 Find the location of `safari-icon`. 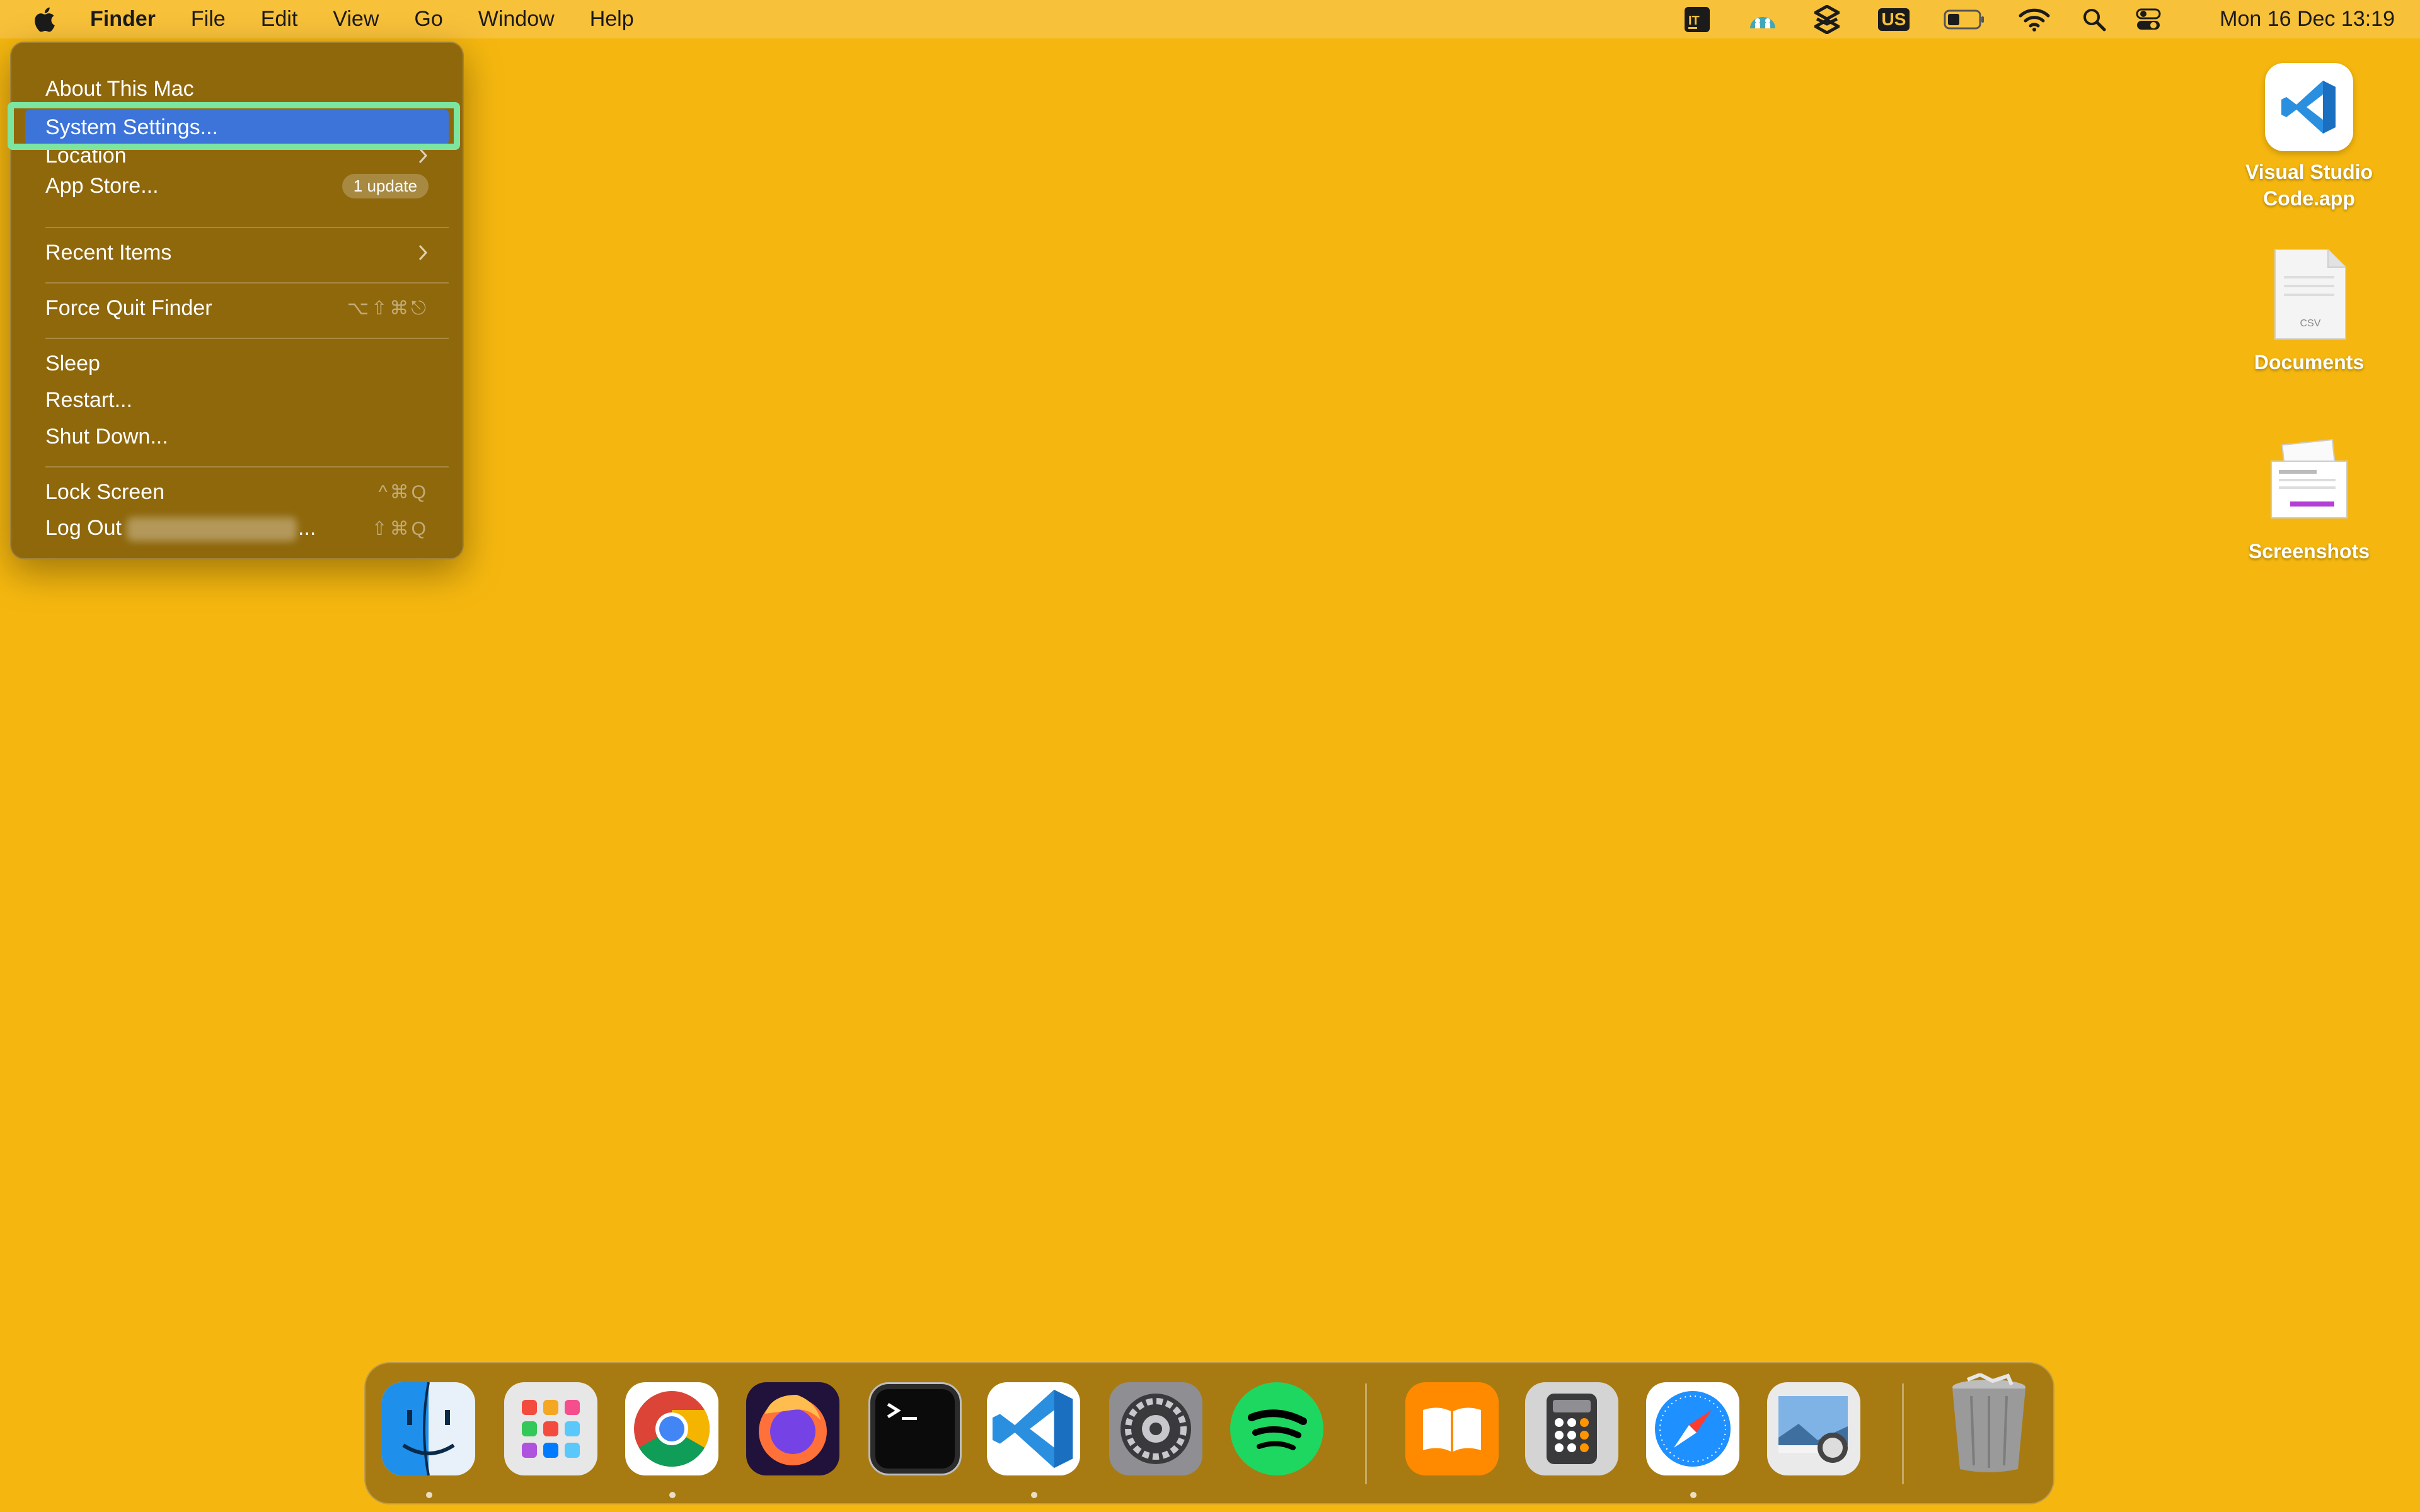

safari-icon is located at coordinates (1693, 1429).